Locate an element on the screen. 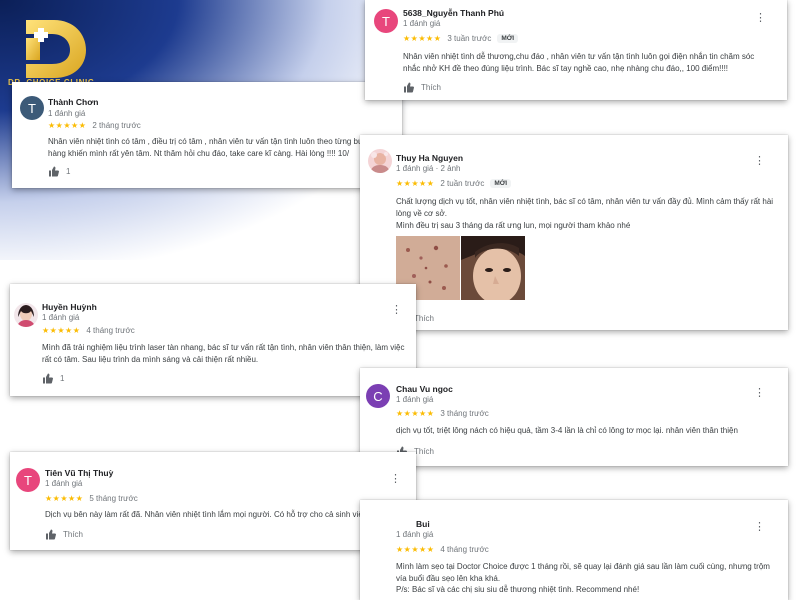  rating-row: ★★★★★ 2 tháng trước is located at coordinates (94, 125).